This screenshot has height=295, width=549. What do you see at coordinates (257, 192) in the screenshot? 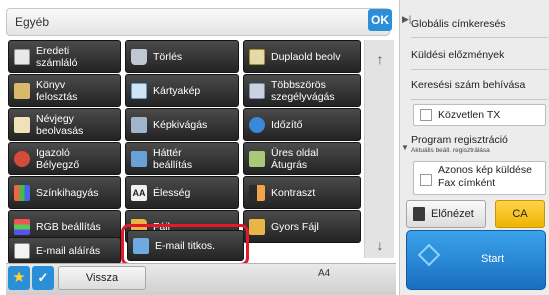
I see `contrast-icon` at bounding box center [257, 192].